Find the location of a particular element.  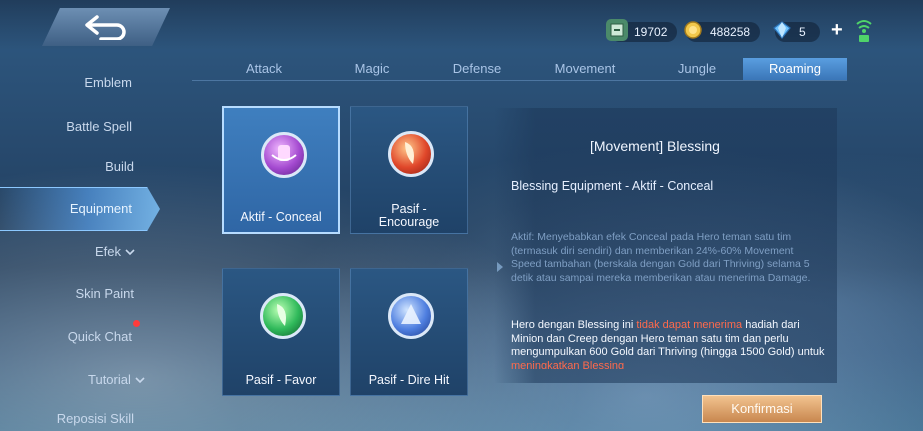

passive-highlight: tidak dapat menerima is located at coordinates (689, 325).